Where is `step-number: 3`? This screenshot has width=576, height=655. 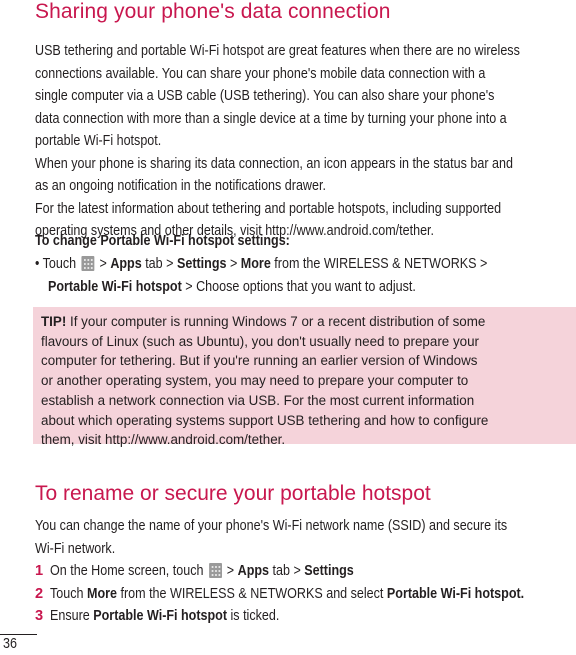
step-number: 3 is located at coordinates (39, 616).